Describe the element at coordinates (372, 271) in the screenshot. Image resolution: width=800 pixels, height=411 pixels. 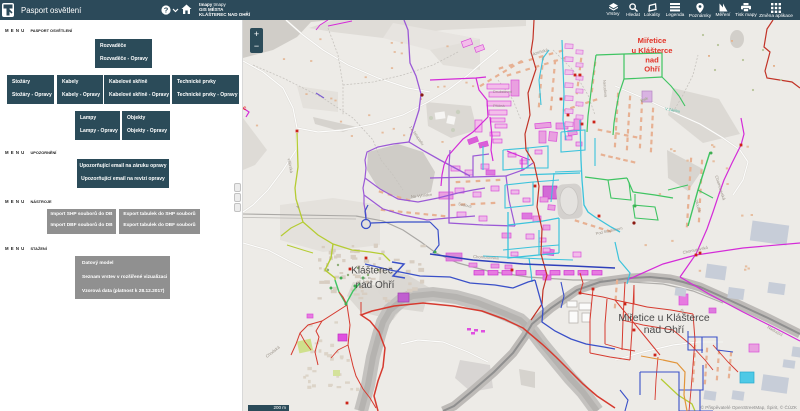
I see `svg-text: Klášterec` at that location.